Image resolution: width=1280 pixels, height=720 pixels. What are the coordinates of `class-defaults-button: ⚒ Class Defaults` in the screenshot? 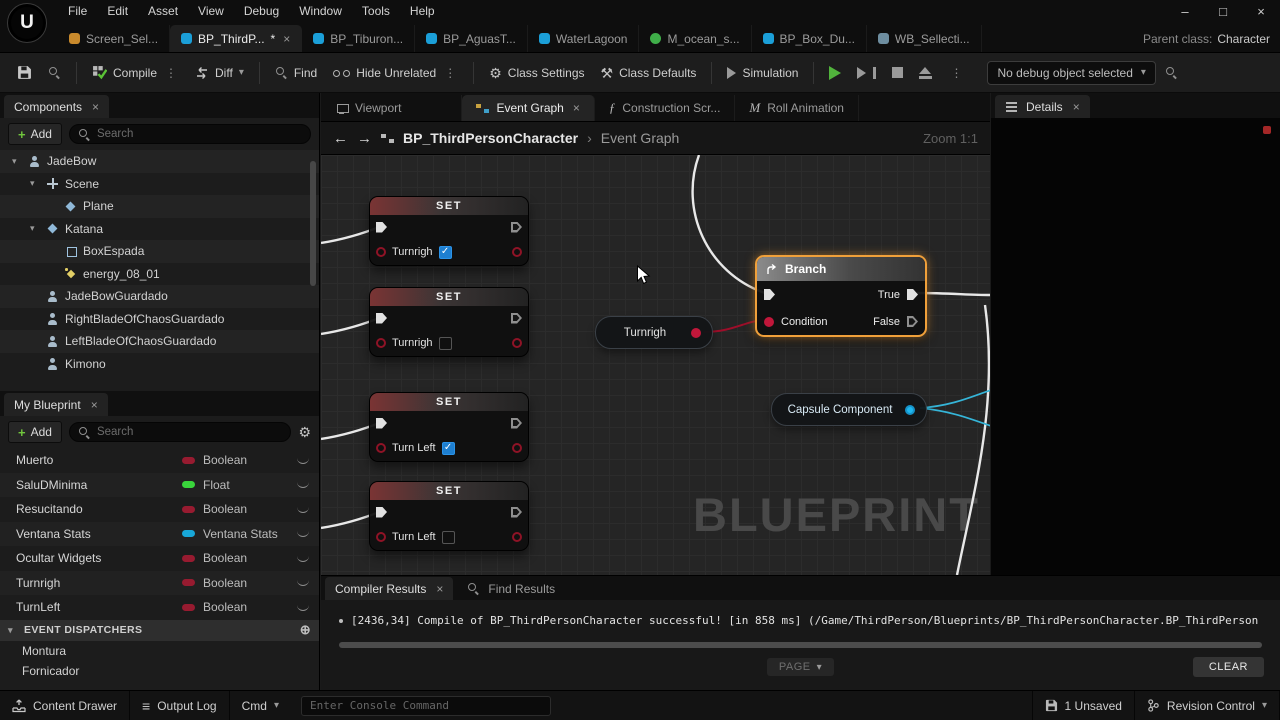 It's located at (649, 73).